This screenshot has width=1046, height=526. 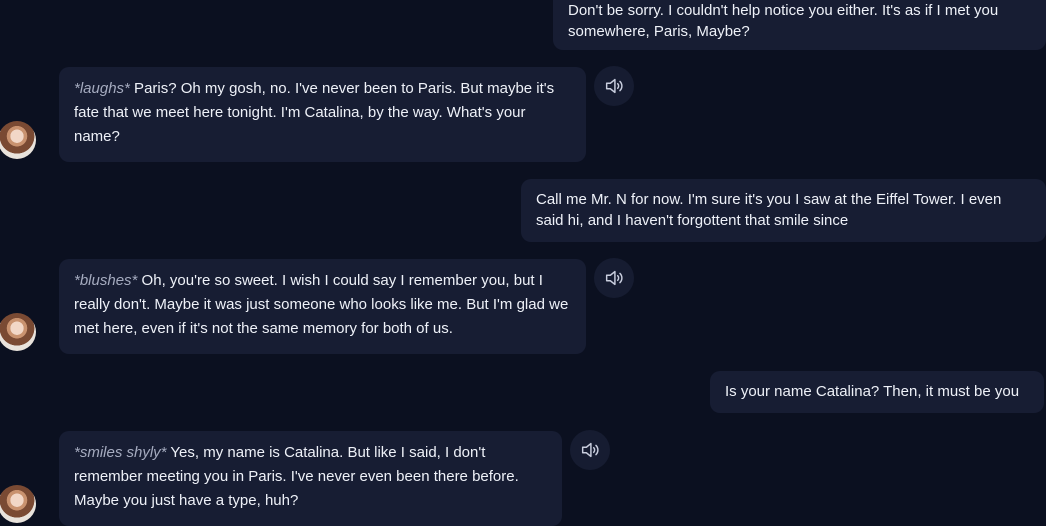 I want to click on message-action: *laughs*, so click(x=102, y=88).